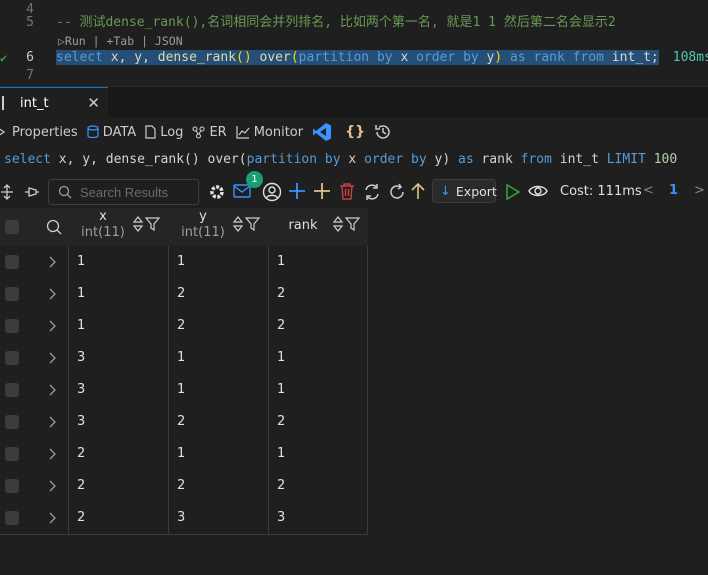 Image resolution: width=708 pixels, height=575 pixels. What do you see at coordinates (181, 518) in the screenshot?
I see `cell-y: 3` at bounding box center [181, 518].